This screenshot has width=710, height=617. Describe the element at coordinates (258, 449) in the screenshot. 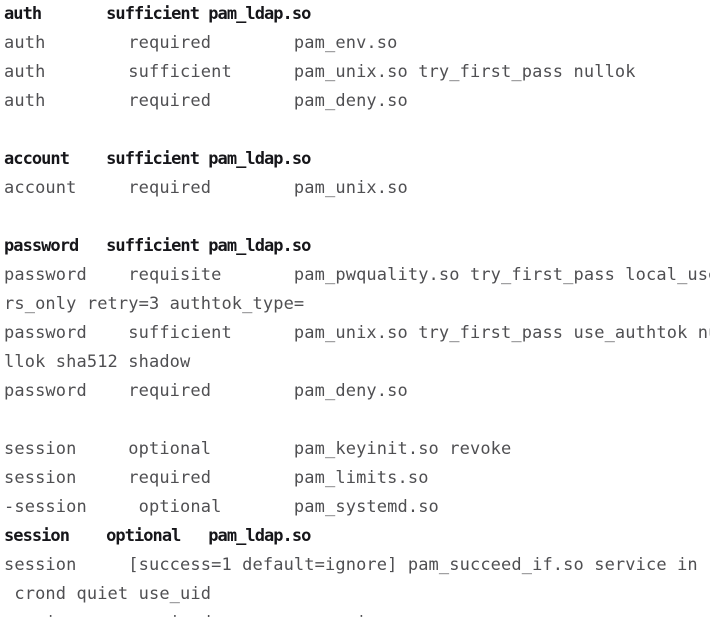

I see `config-line-session-keyinit: session optional pam_keyinit.so revoke` at that location.